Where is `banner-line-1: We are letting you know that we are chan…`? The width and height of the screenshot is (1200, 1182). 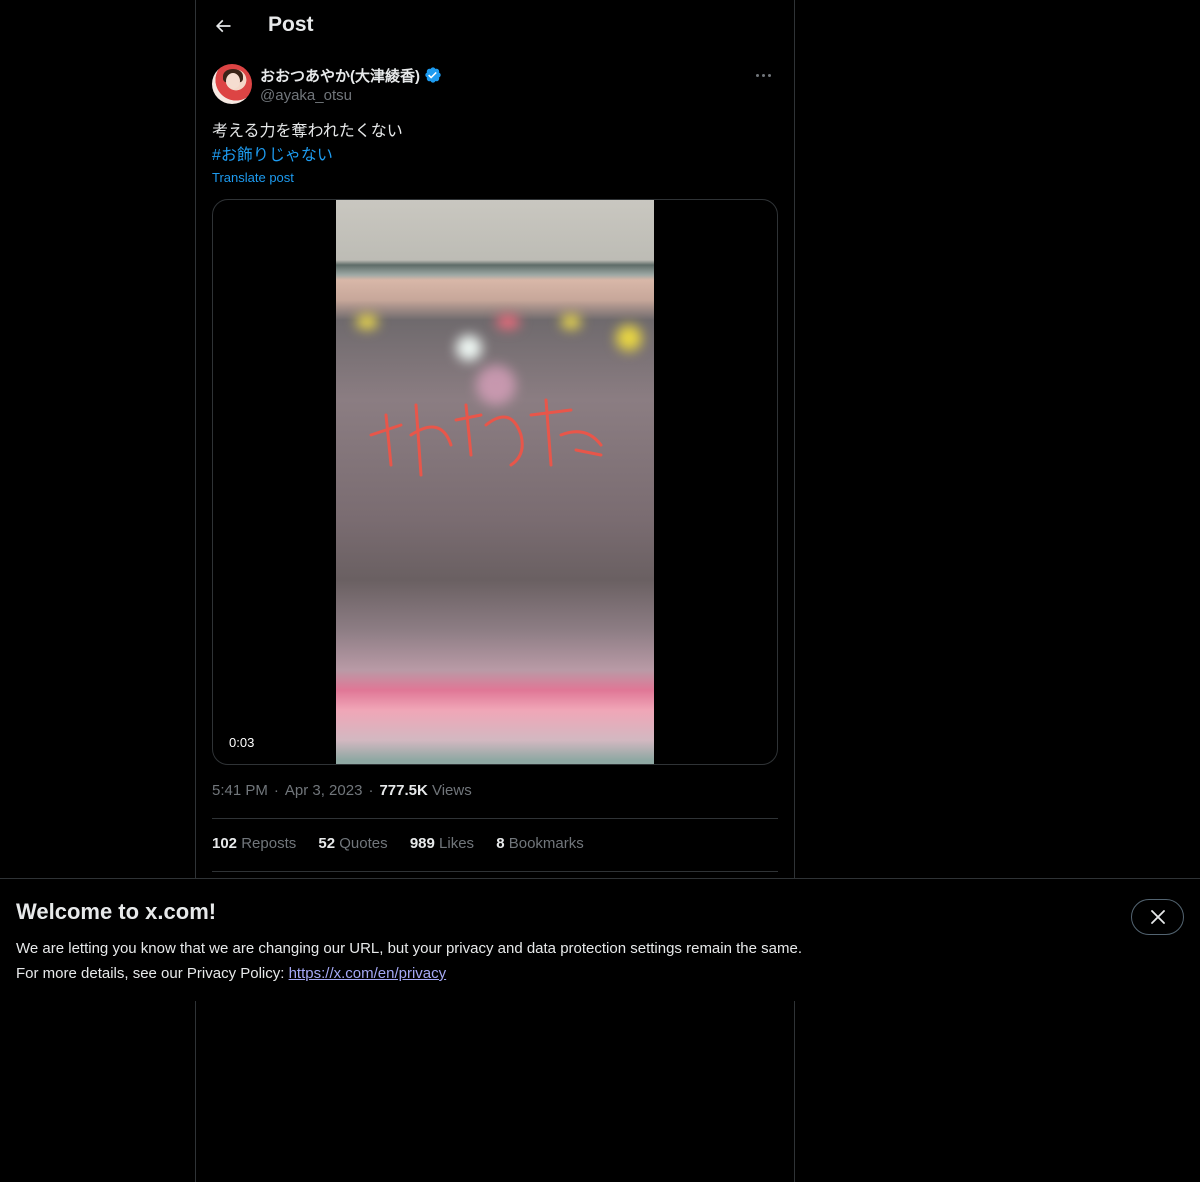 banner-line-1: We are letting you know that we are chan… is located at coordinates (409, 948).